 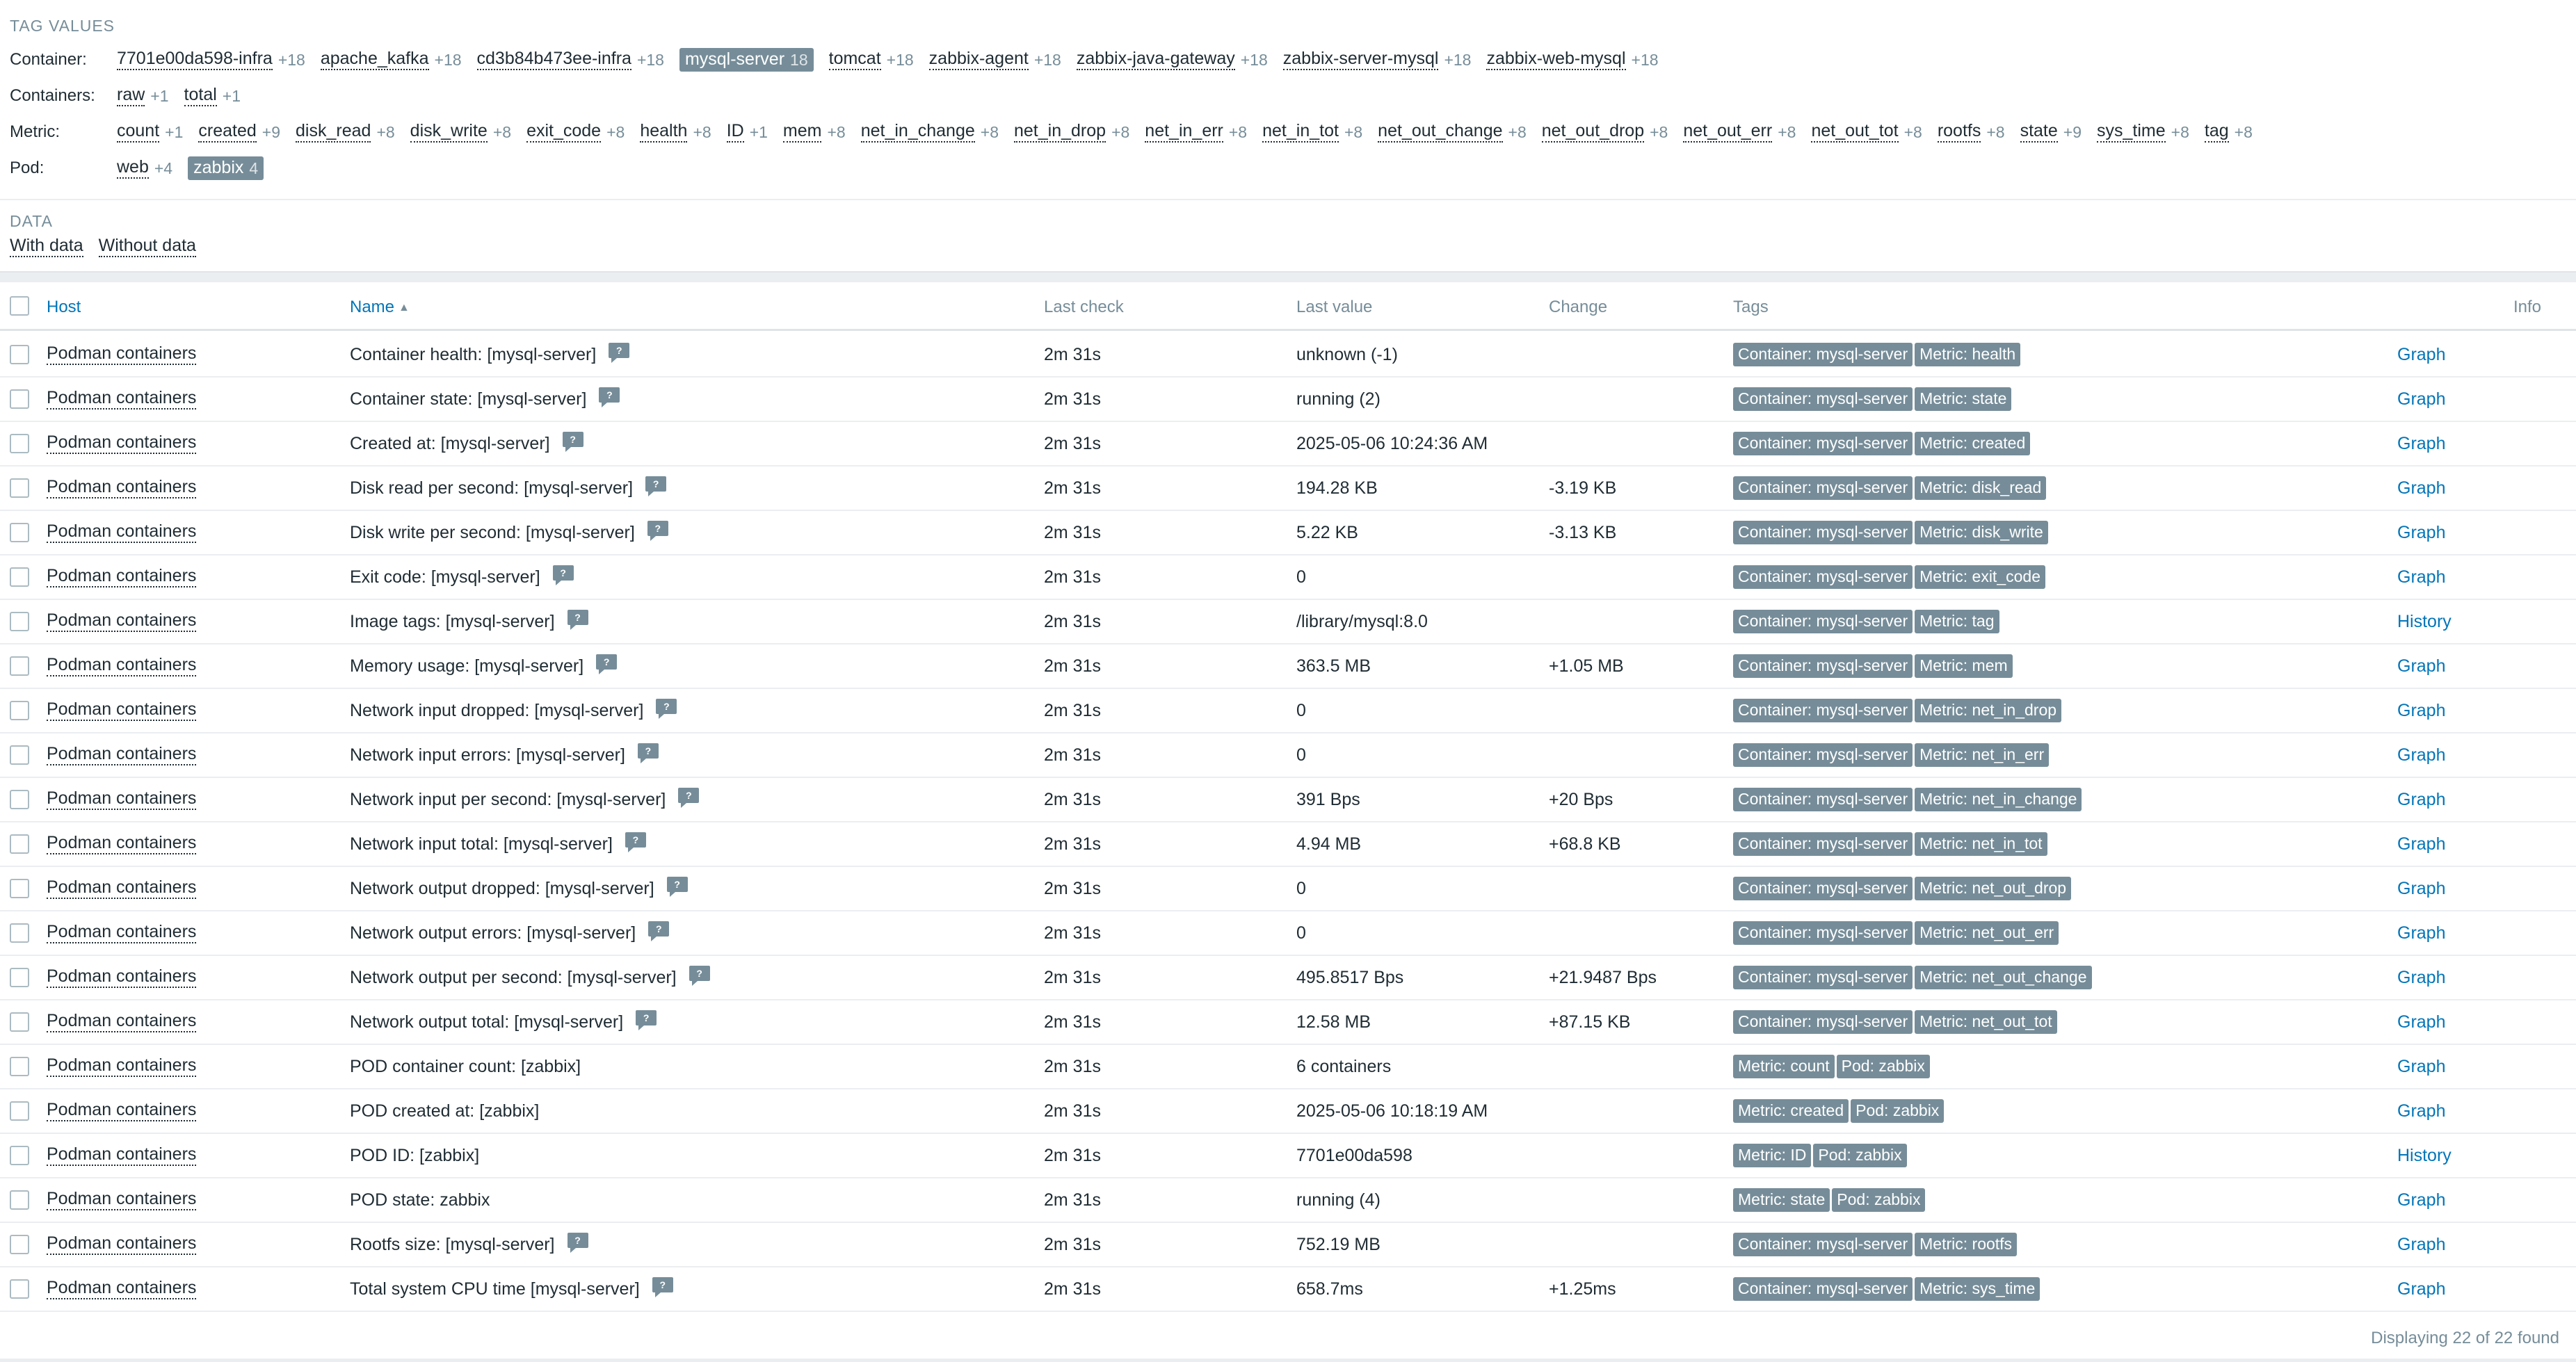 I want to click on tag-value-health: health +8, so click(x=675, y=132).